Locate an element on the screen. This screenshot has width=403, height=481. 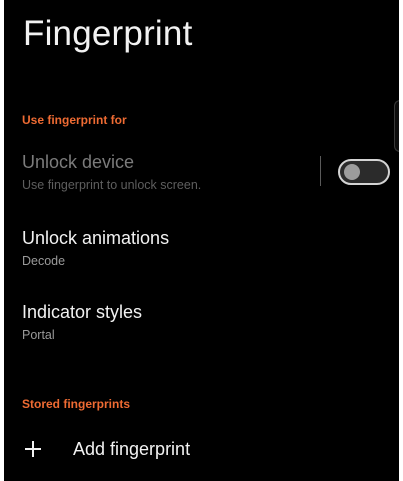
unlock-animations-summary: Decode is located at coordinates (44, 261).